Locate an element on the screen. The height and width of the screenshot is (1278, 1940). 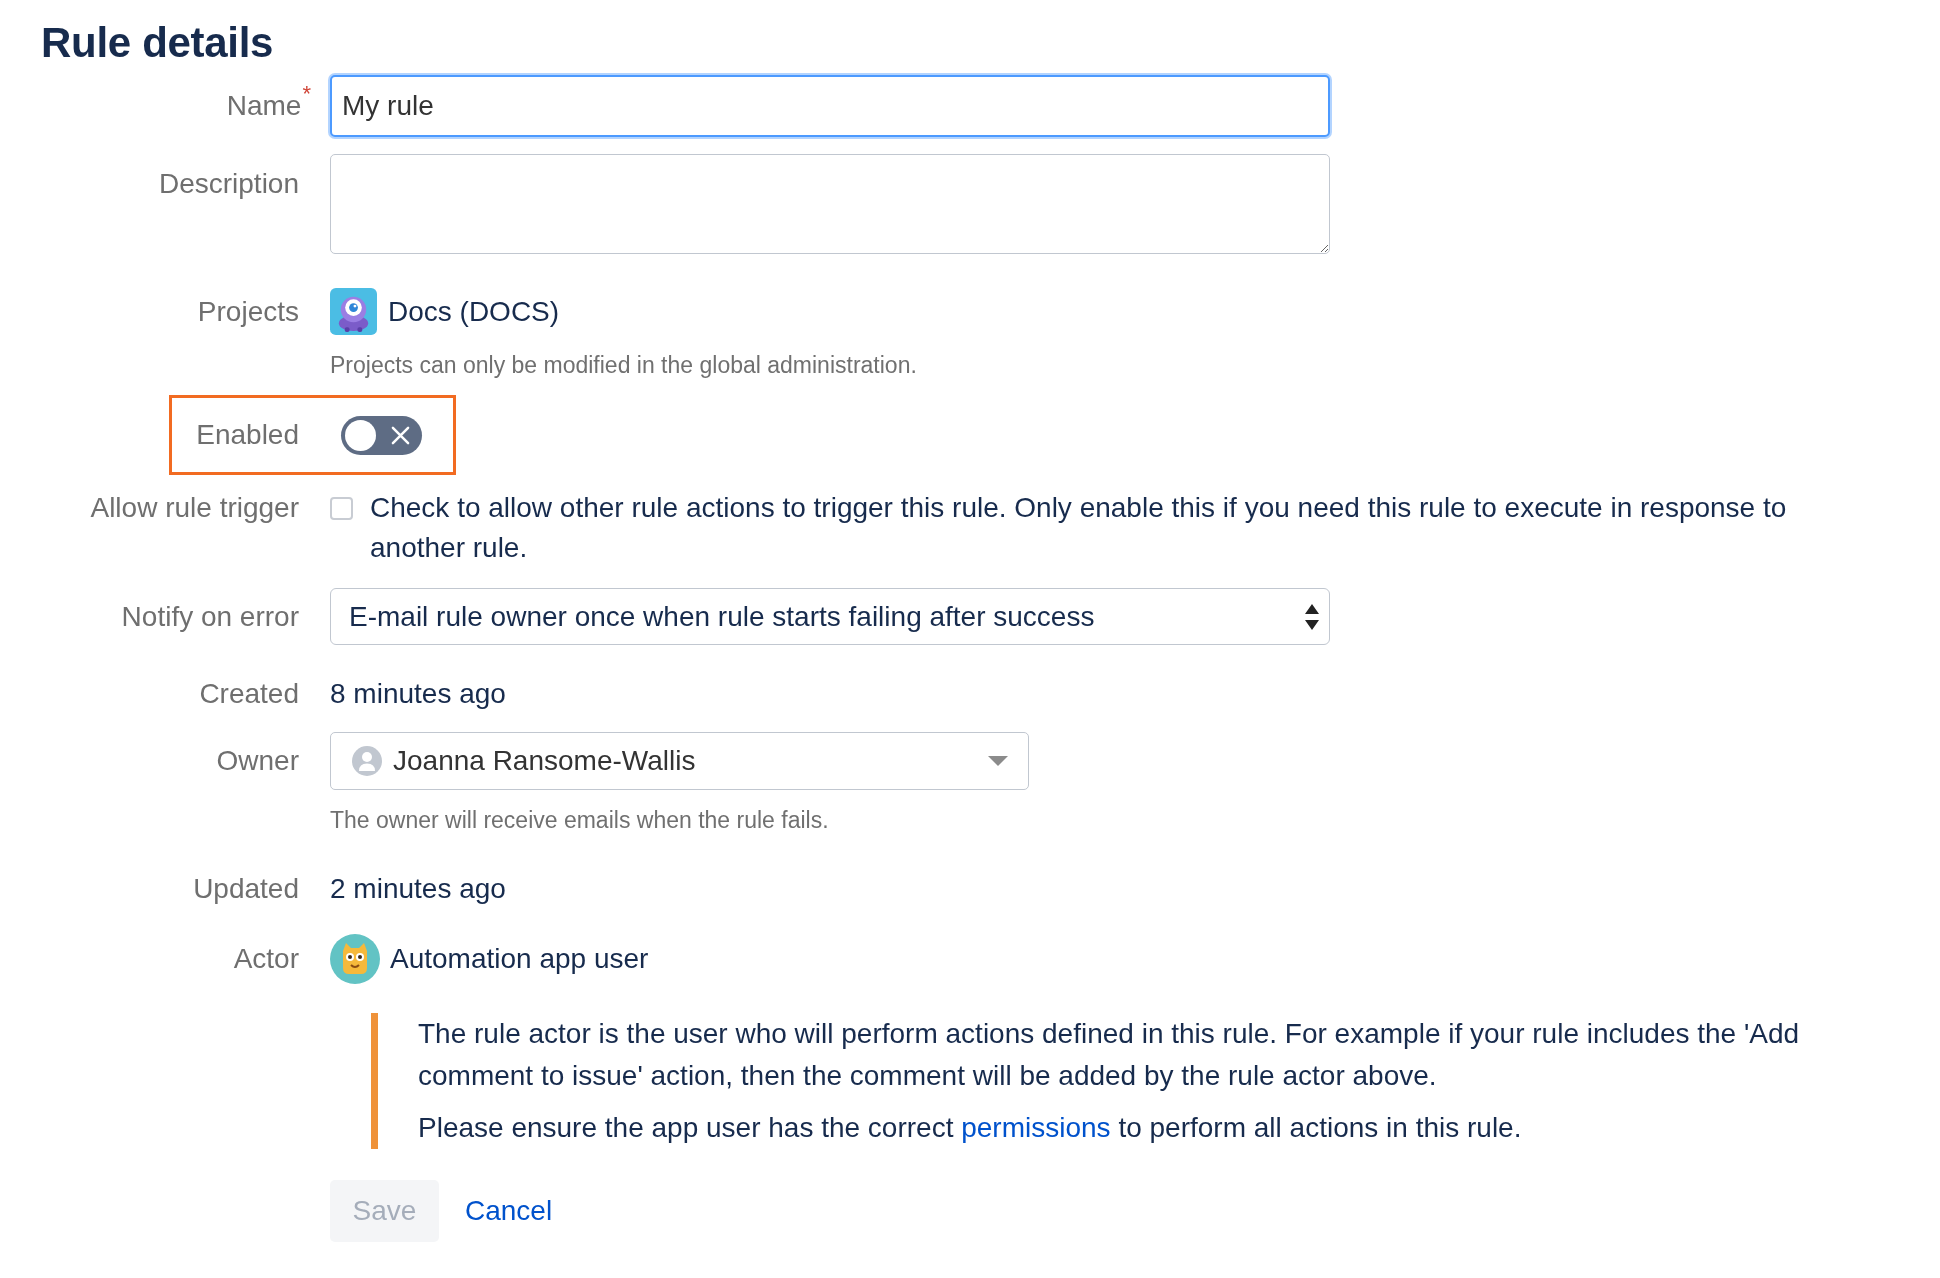
field-label: Actor is located at coordinates (266, 958).